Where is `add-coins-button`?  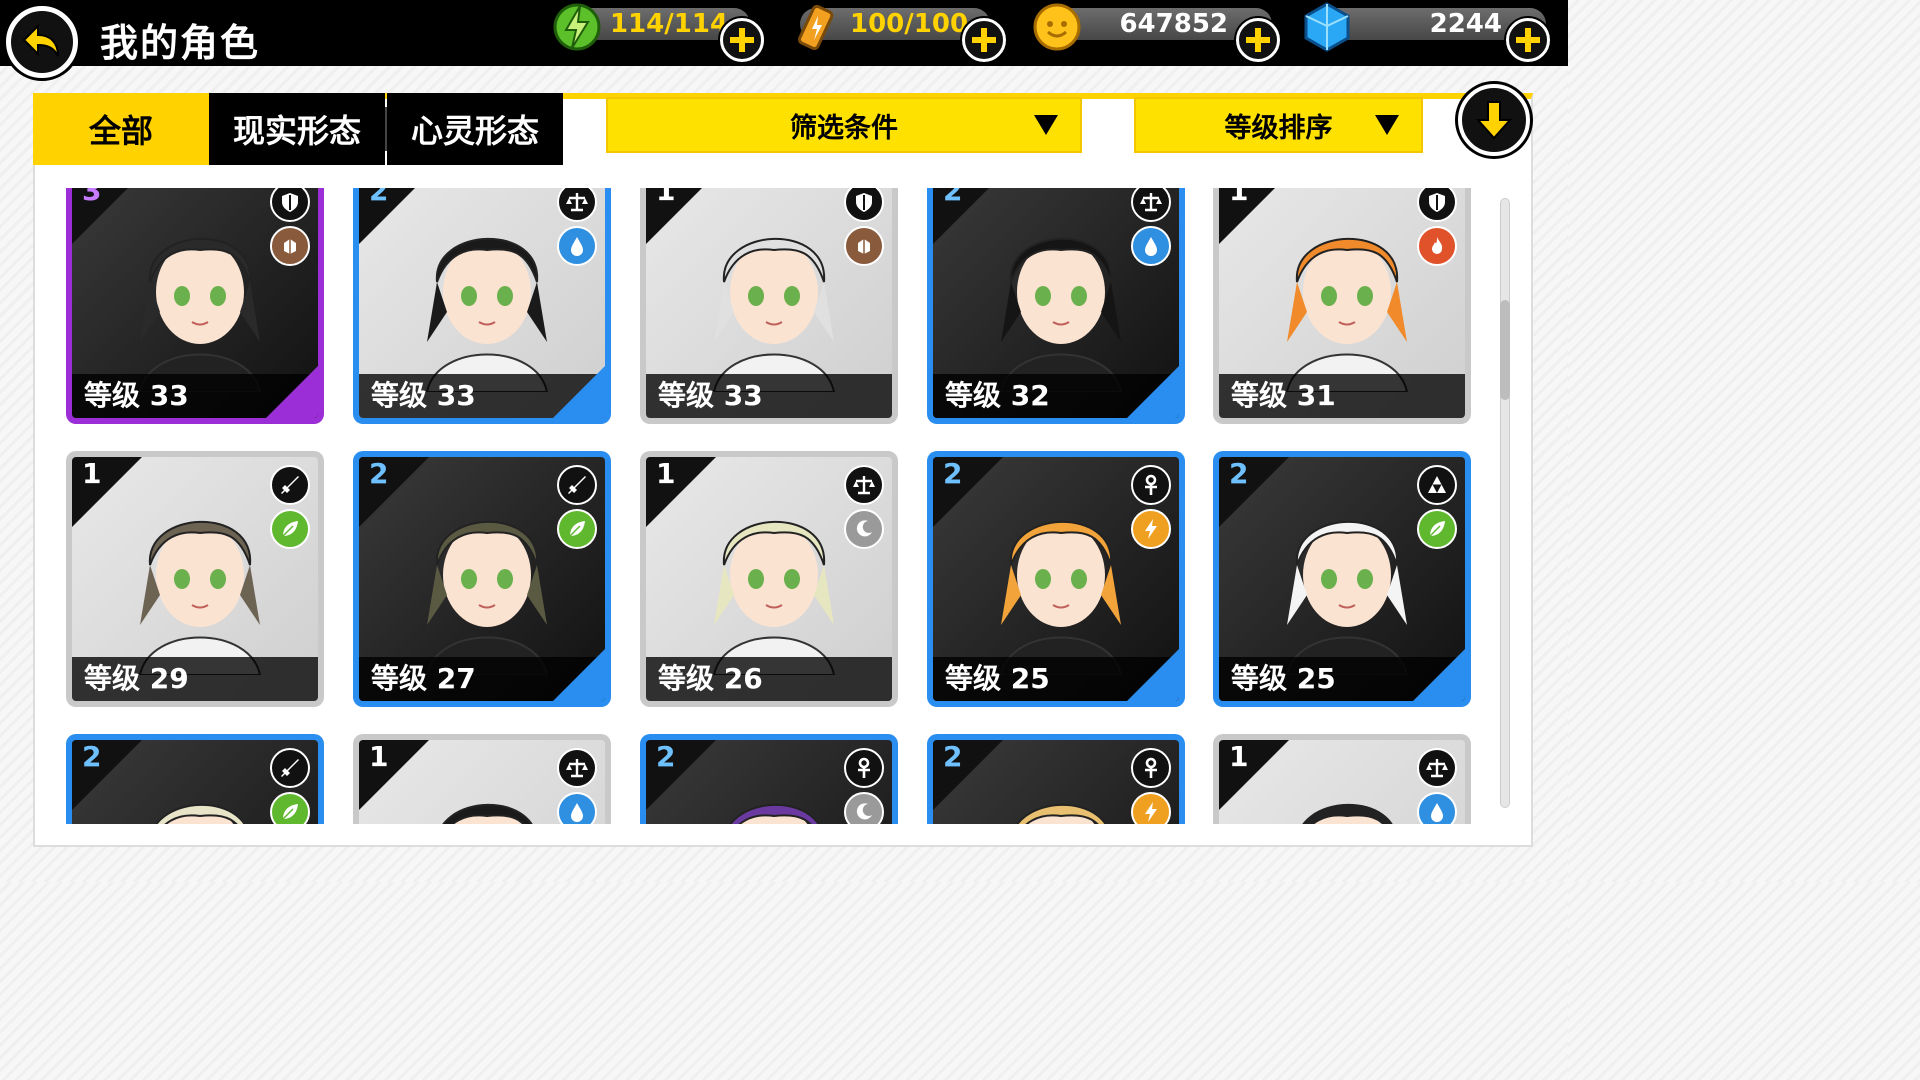
add-coins-button is located at coordinates (1258, 40).